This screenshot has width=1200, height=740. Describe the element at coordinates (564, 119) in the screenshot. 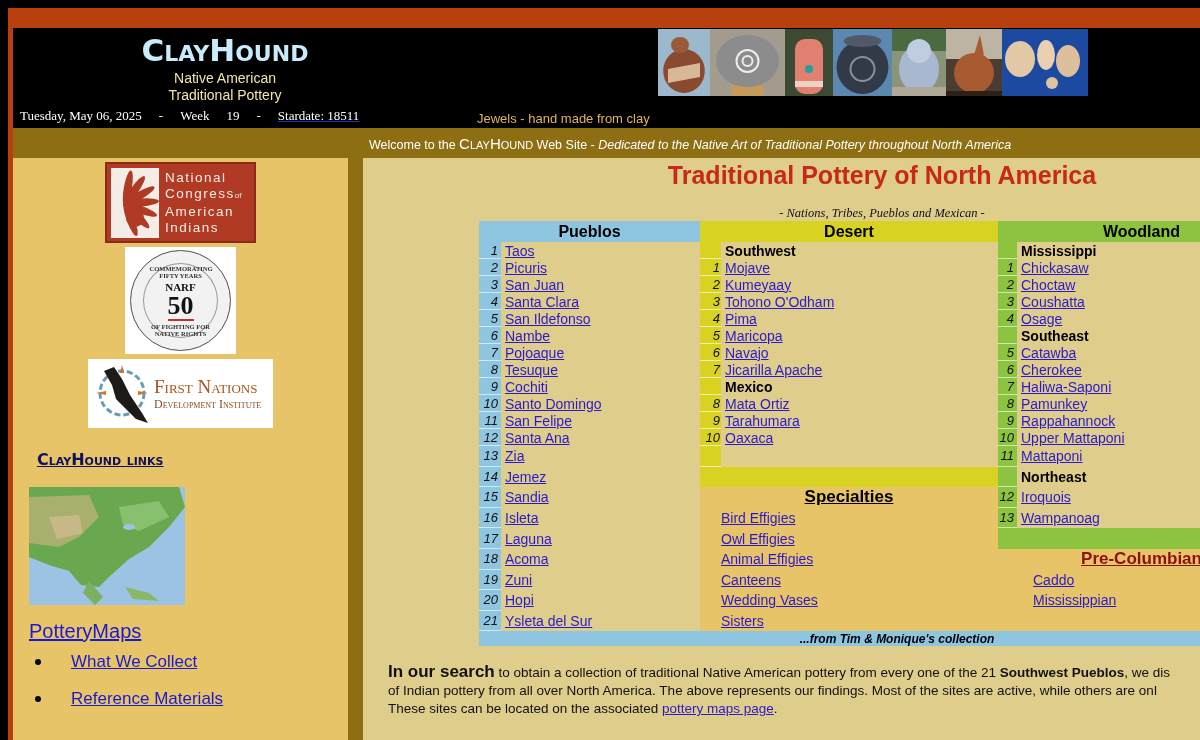

I see `tagline: Jewels - hand made from clay` at that location.